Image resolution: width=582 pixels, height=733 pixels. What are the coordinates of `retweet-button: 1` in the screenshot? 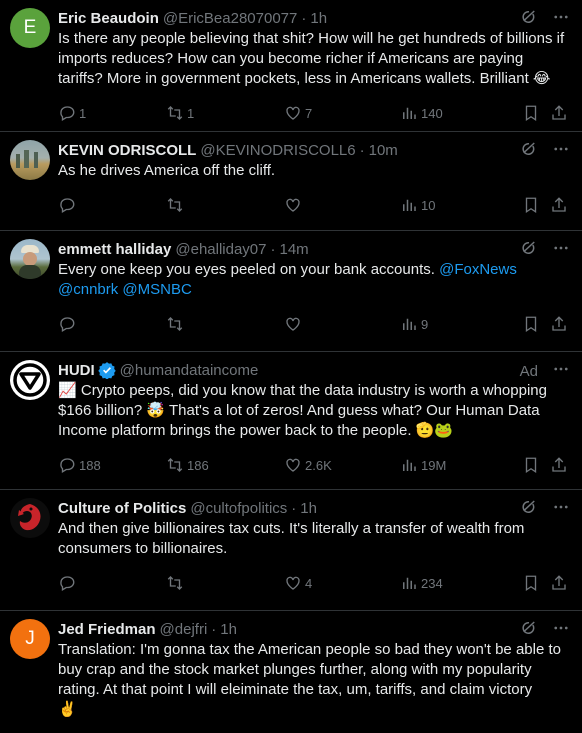 It's located at (225, 113).